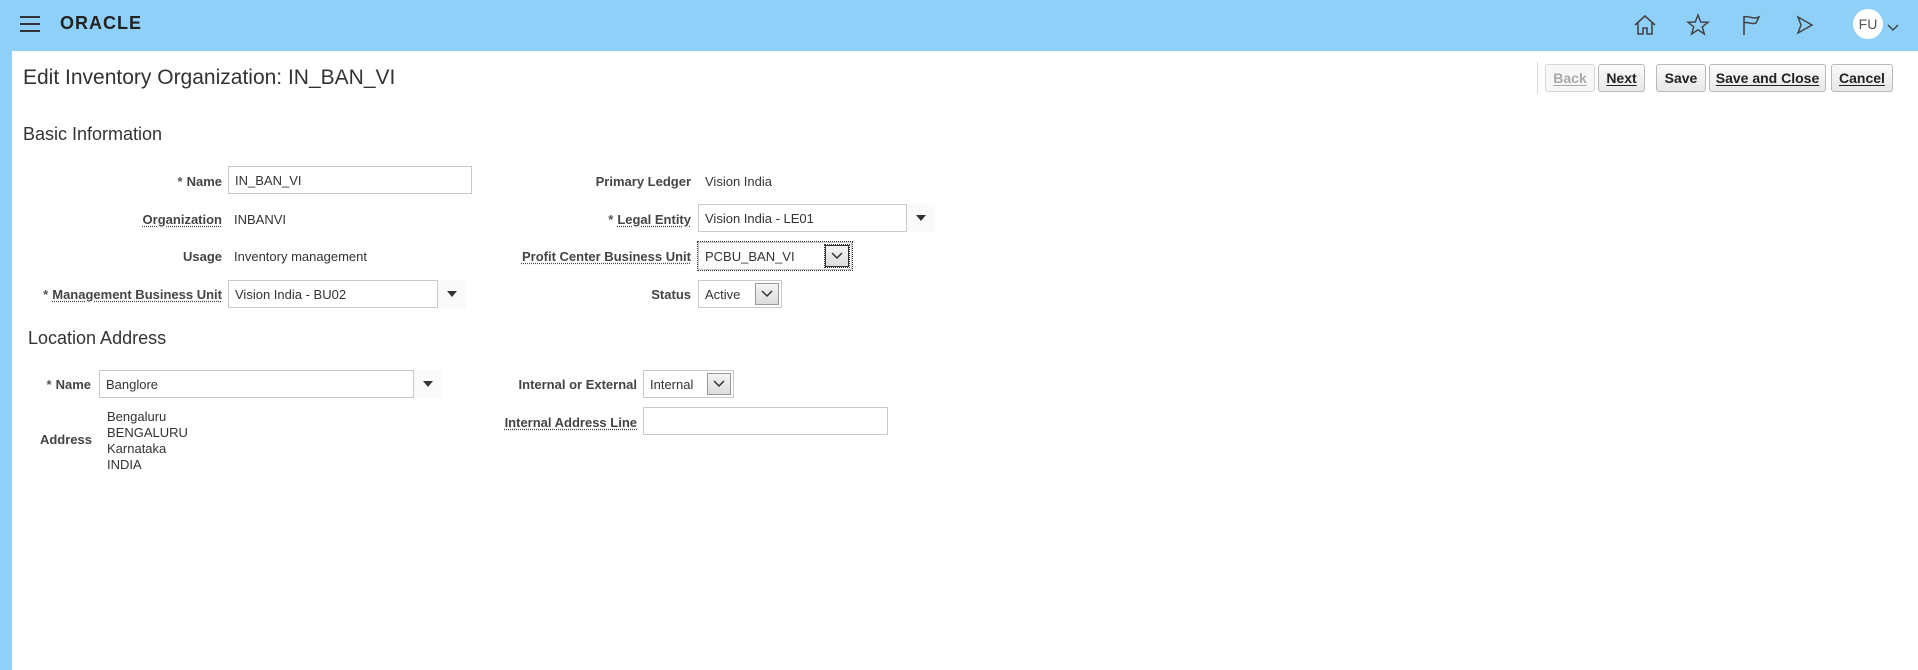 This screenshot has width=1918, height=670. Describe the element at coordinates (723, 294) in the screenshot. I see `status-value: Active` at that location.